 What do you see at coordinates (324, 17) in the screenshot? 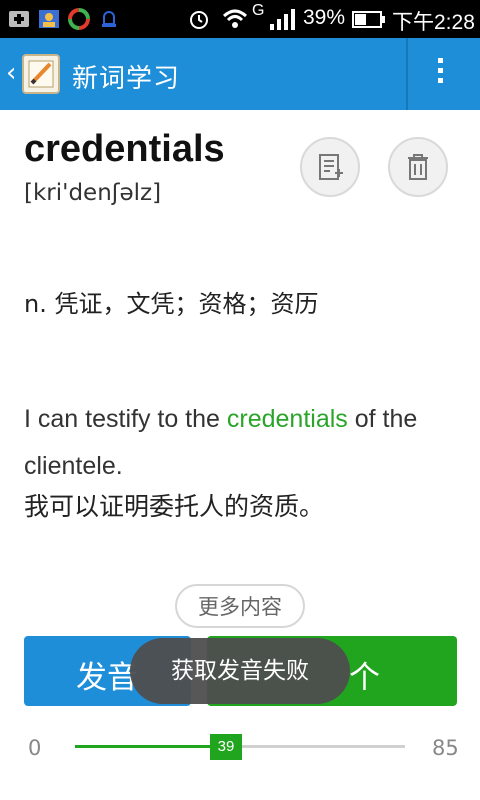
I see `battery-percent: 39%` at bounding box center [324, 17].